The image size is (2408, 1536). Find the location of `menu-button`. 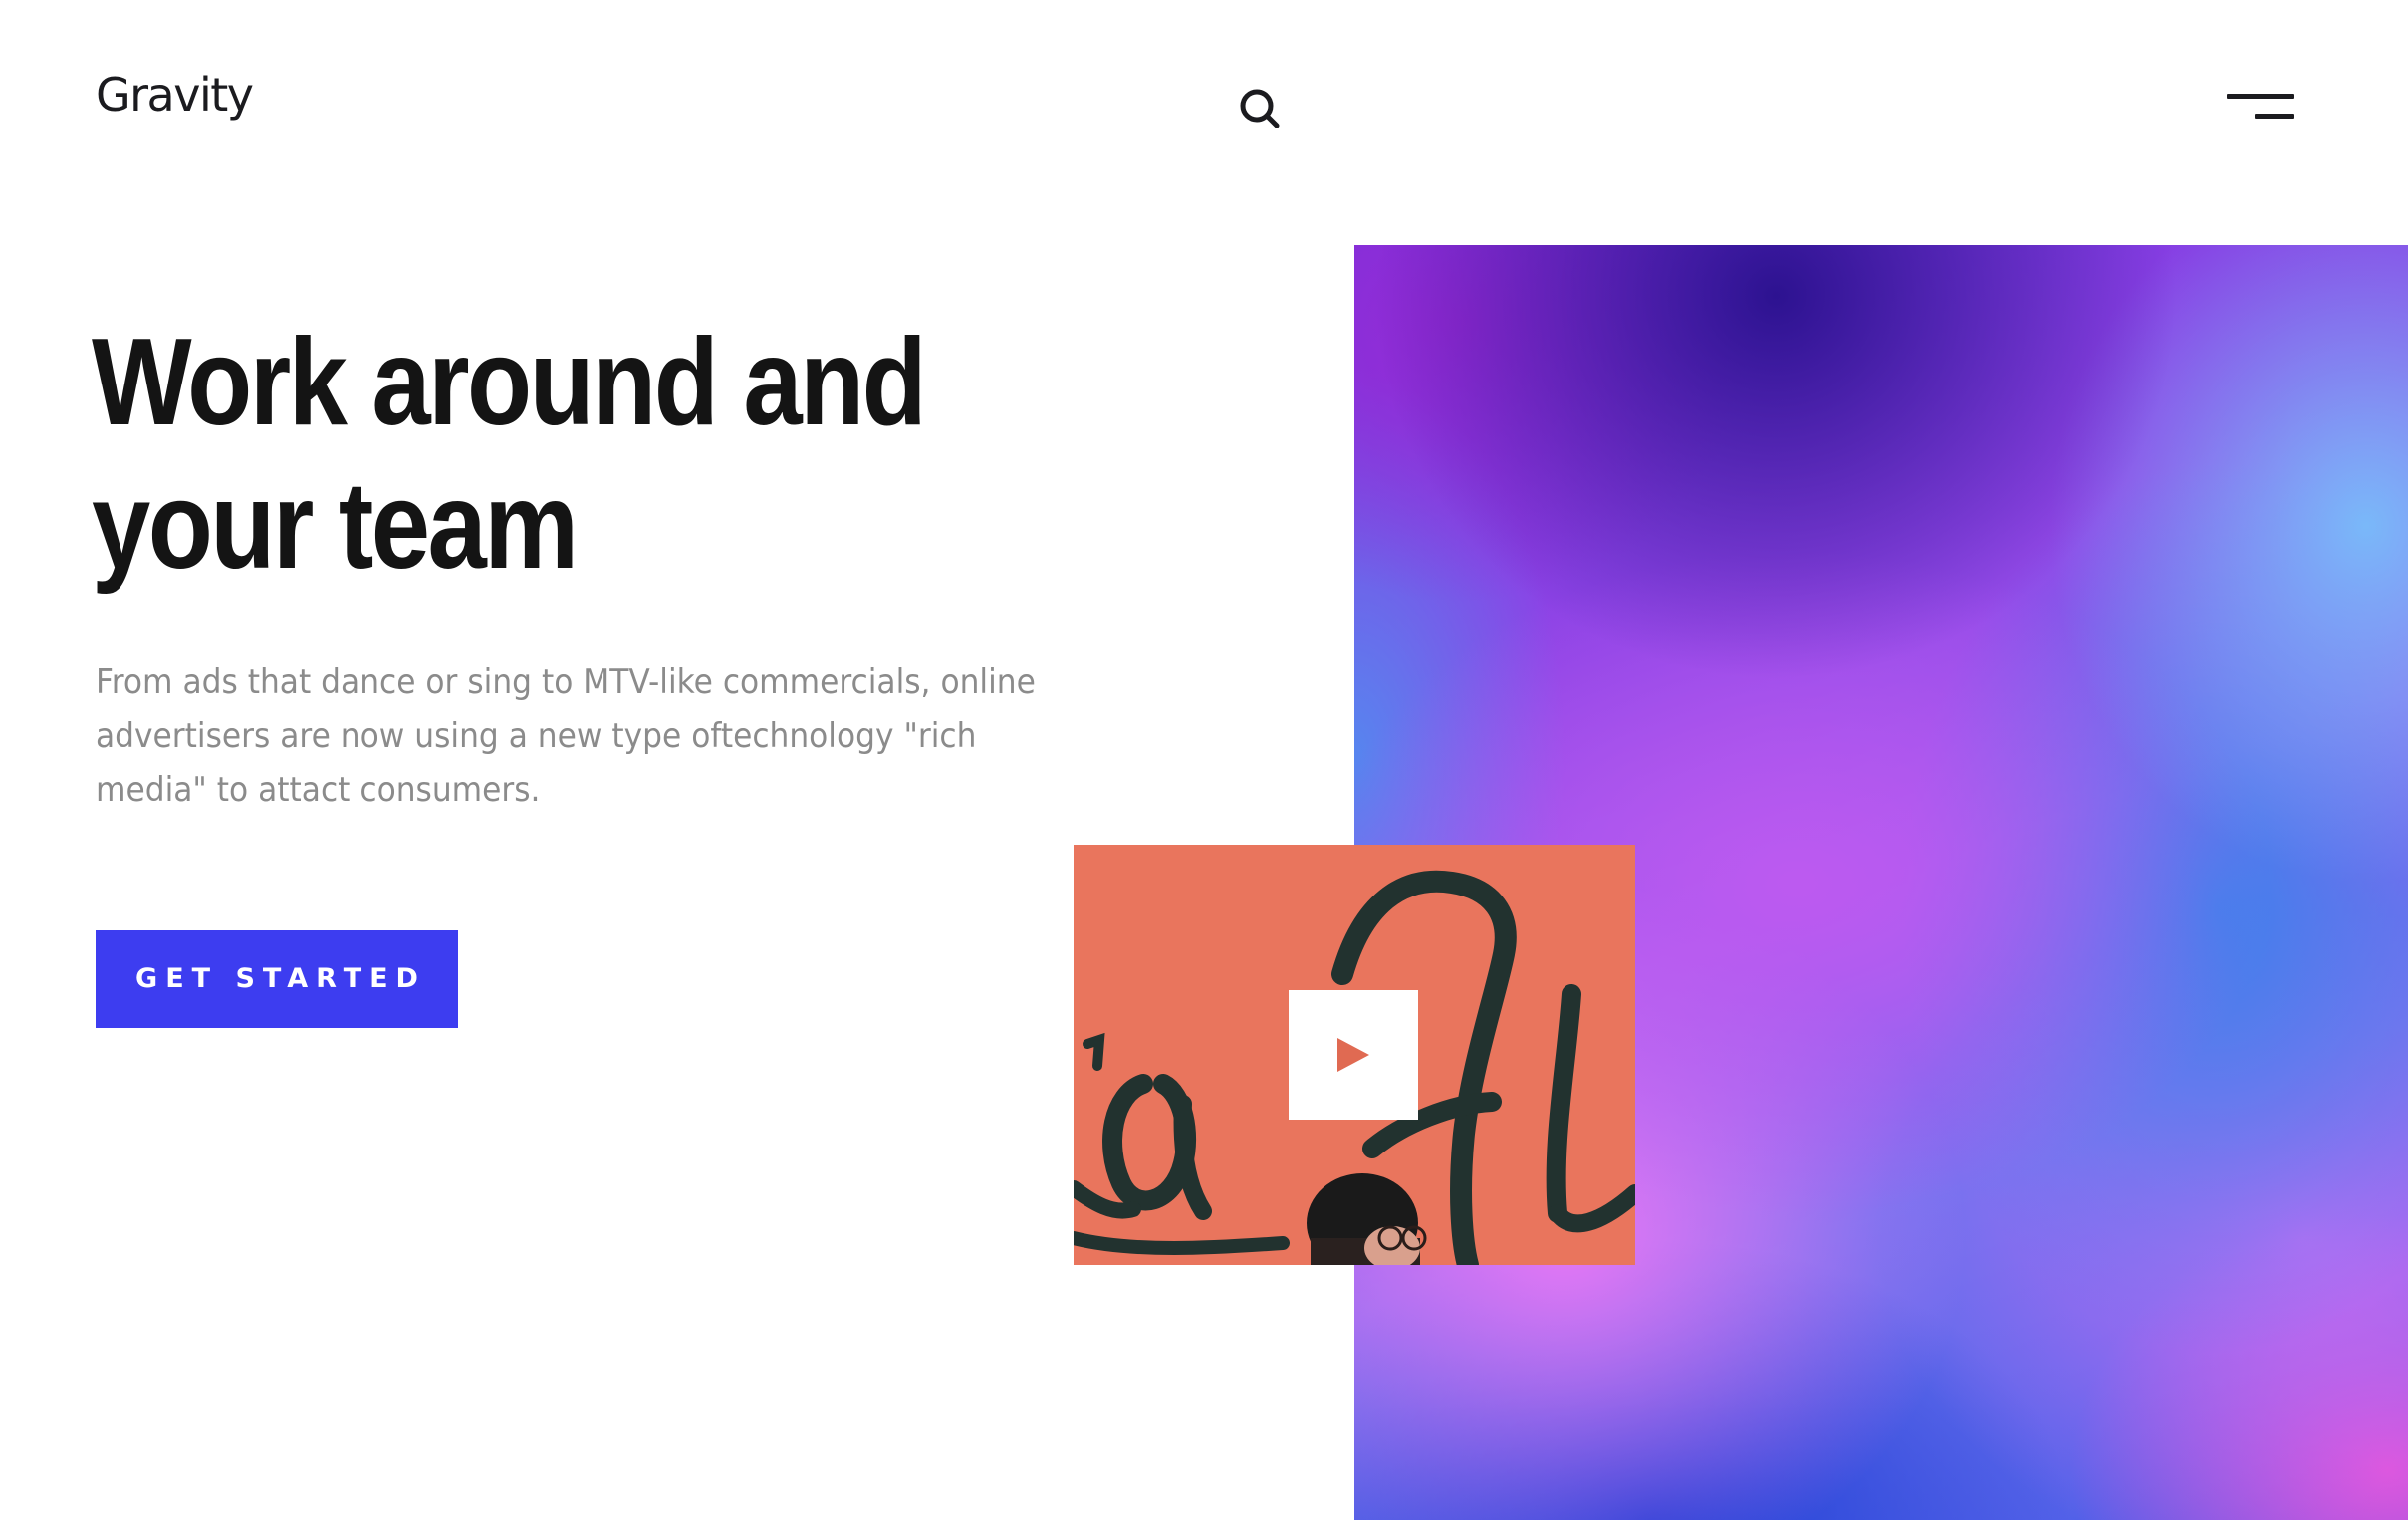

menu-button is located at coordinates (2260, 109).